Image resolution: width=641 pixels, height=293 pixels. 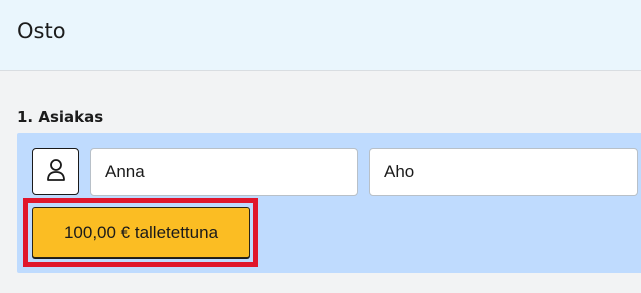 I want to click on customer-select-button, so click(x=55, y=171).